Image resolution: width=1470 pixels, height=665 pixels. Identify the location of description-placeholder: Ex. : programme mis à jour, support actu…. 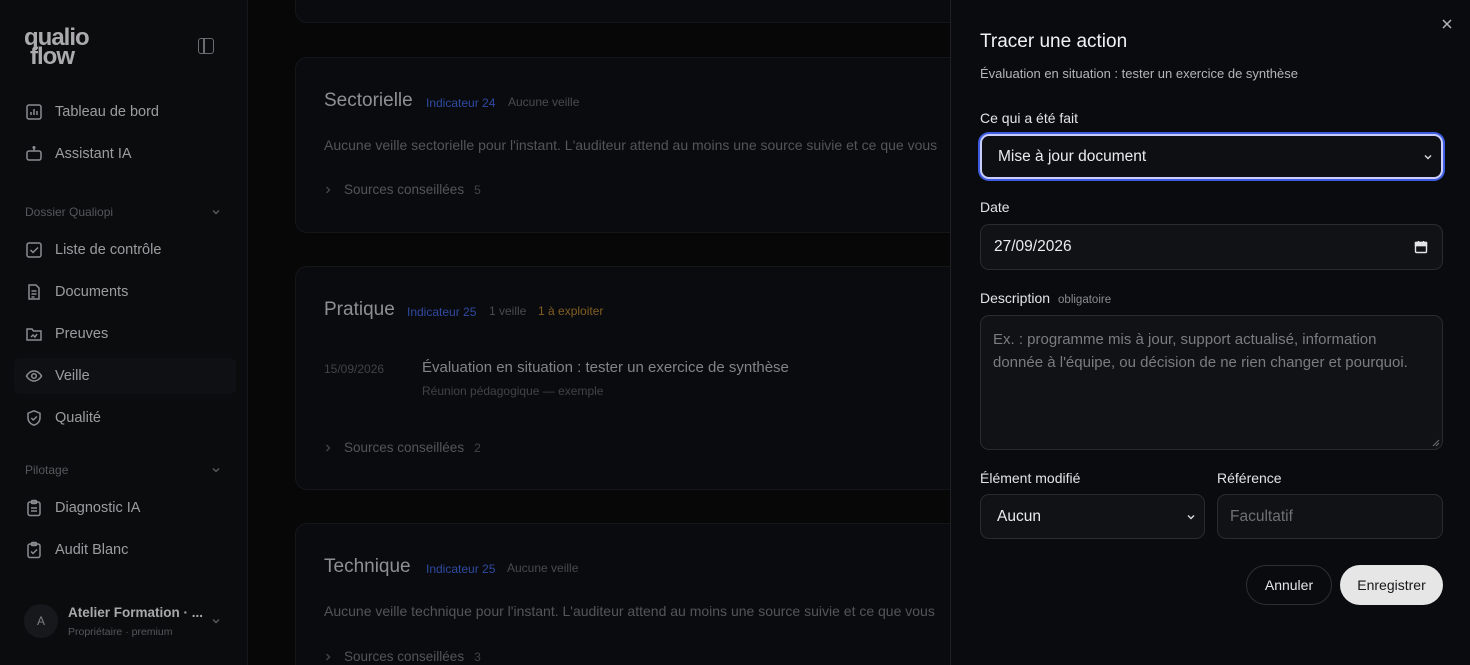
(1200, 351).